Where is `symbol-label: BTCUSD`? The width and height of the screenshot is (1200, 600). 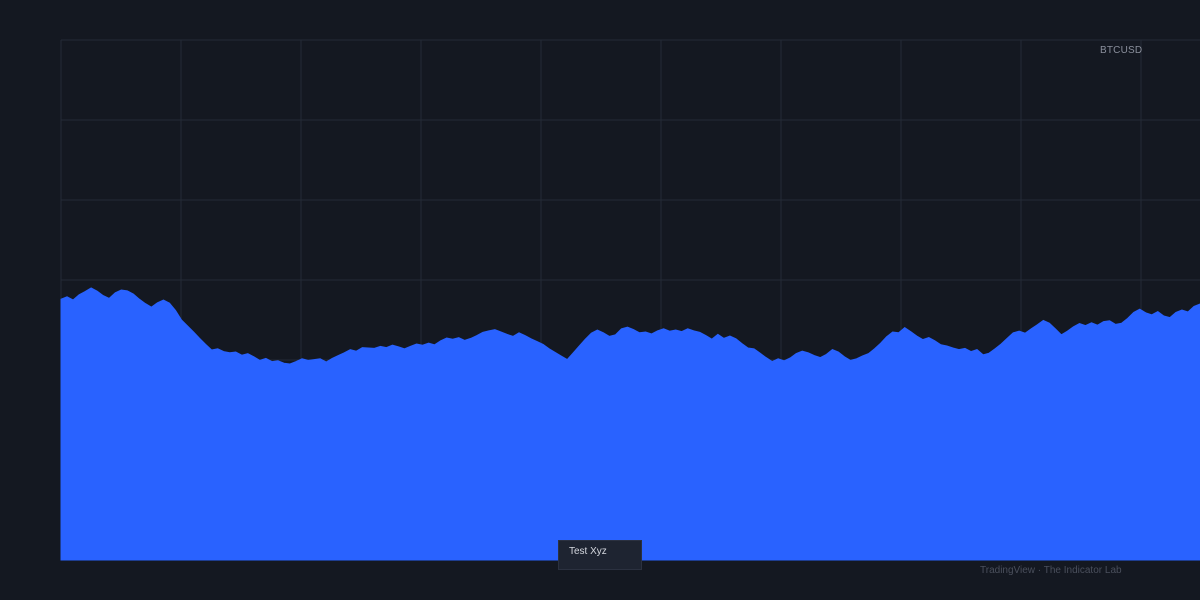 symbol-label: BTCUSD is located at coordinates (1121, 50).